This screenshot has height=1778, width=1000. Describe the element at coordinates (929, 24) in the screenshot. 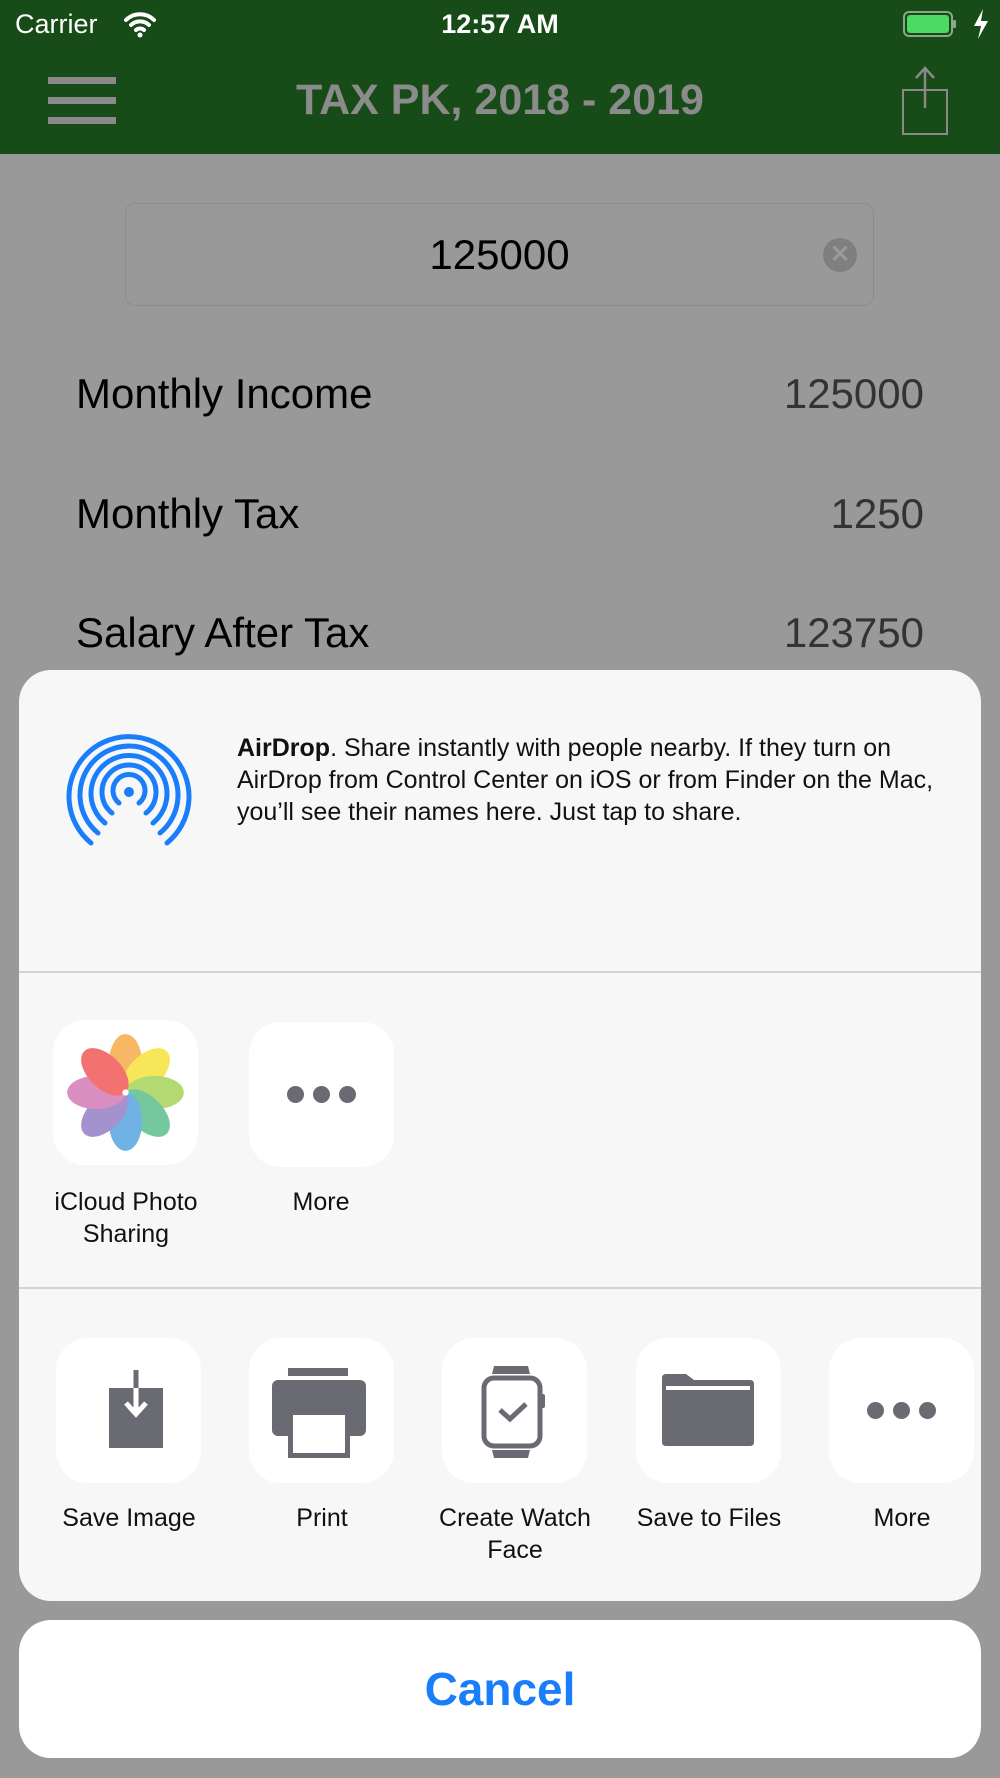

I see `battery-icon` at that location.